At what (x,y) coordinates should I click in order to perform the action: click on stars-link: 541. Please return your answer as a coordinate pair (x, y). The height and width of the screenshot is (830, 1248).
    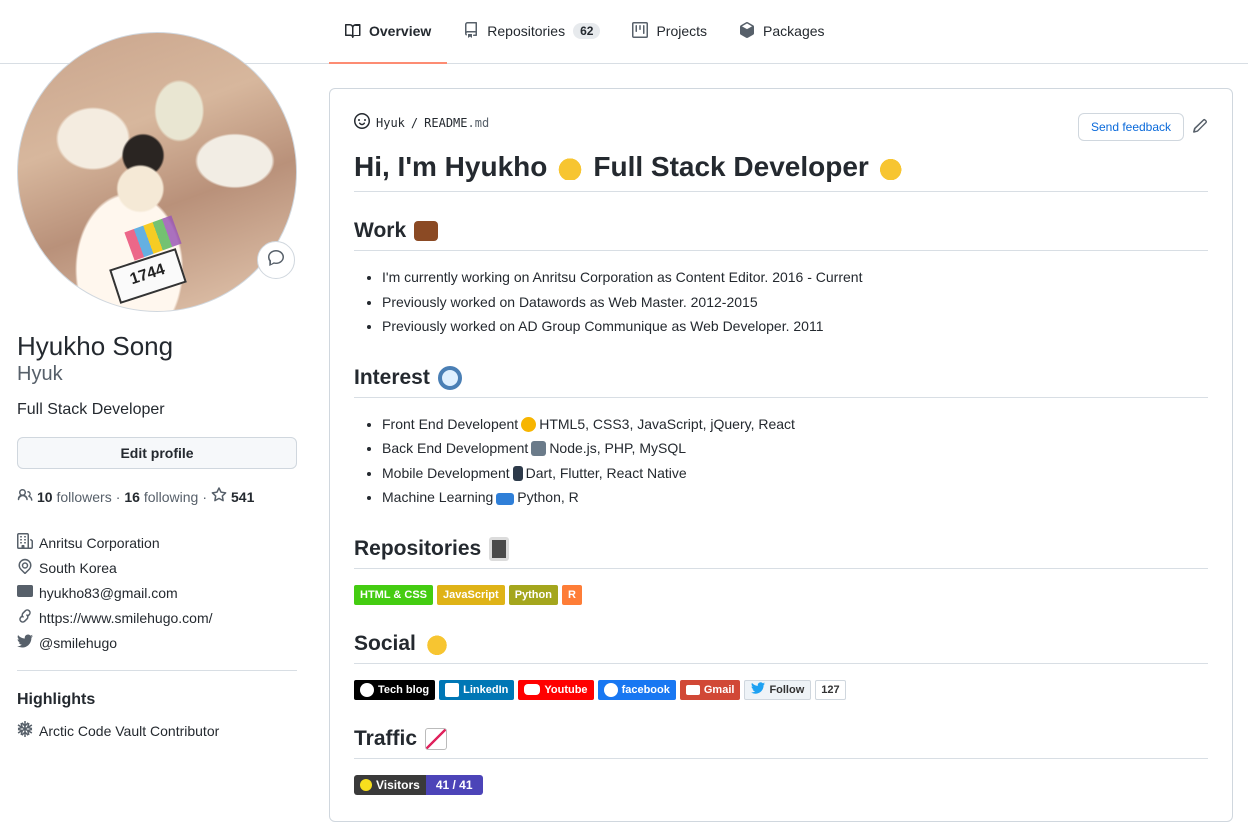
    Looking at the image, I should click on (232, 496).